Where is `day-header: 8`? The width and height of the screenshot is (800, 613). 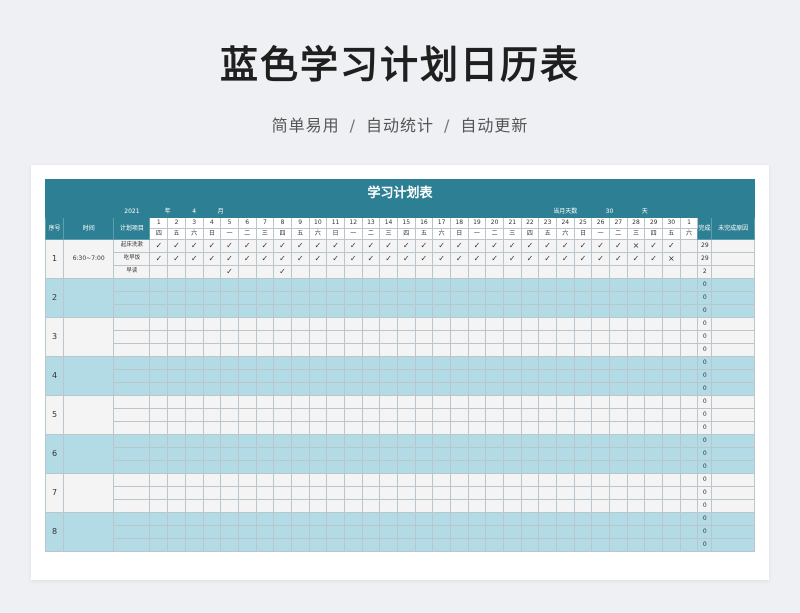
day-header: 8 is located at coordinates (282, 223).